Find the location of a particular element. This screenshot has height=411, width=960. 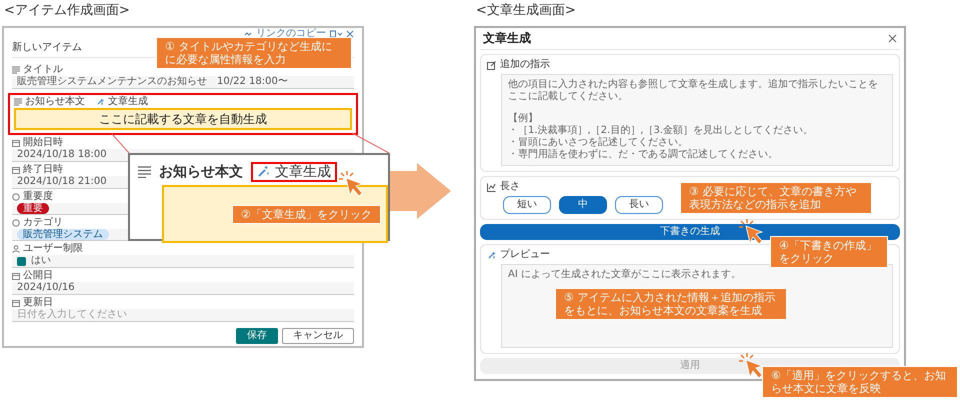

callout-tooltip: ②「文章生成」をクリック is located at coordinates (306, 214).